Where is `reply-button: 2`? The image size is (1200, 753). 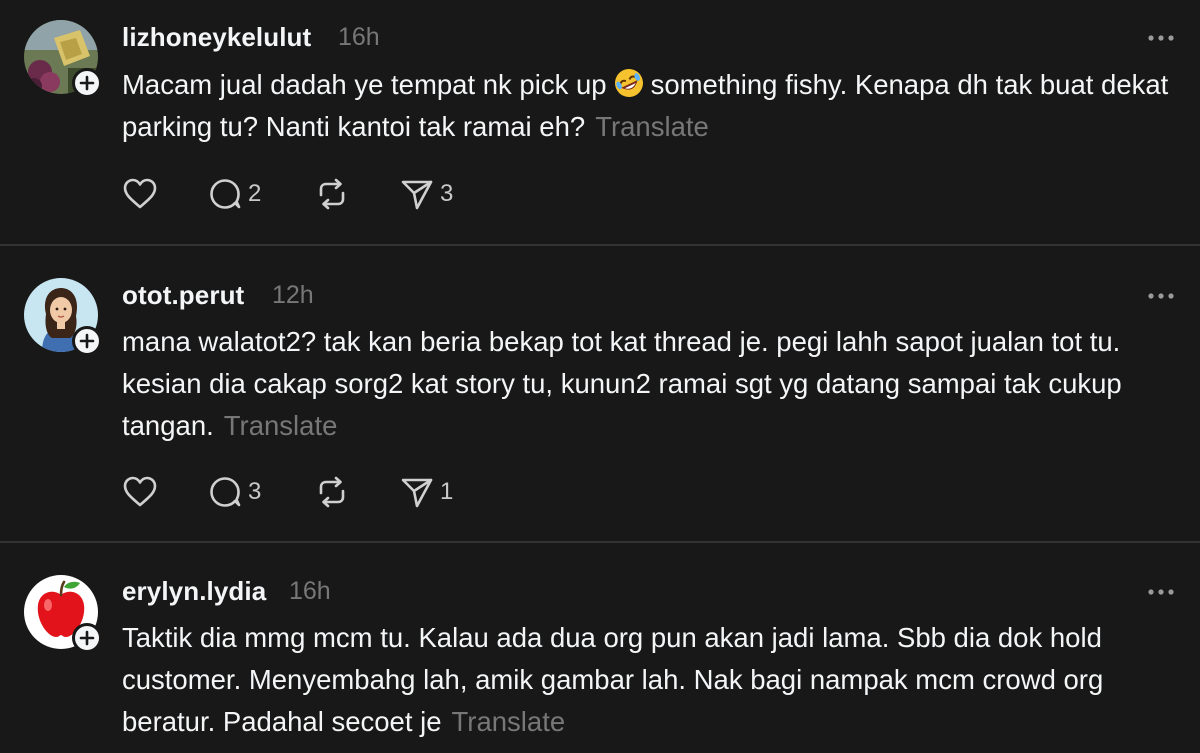 reply-button: 2 is located at coordinates (234, 194).